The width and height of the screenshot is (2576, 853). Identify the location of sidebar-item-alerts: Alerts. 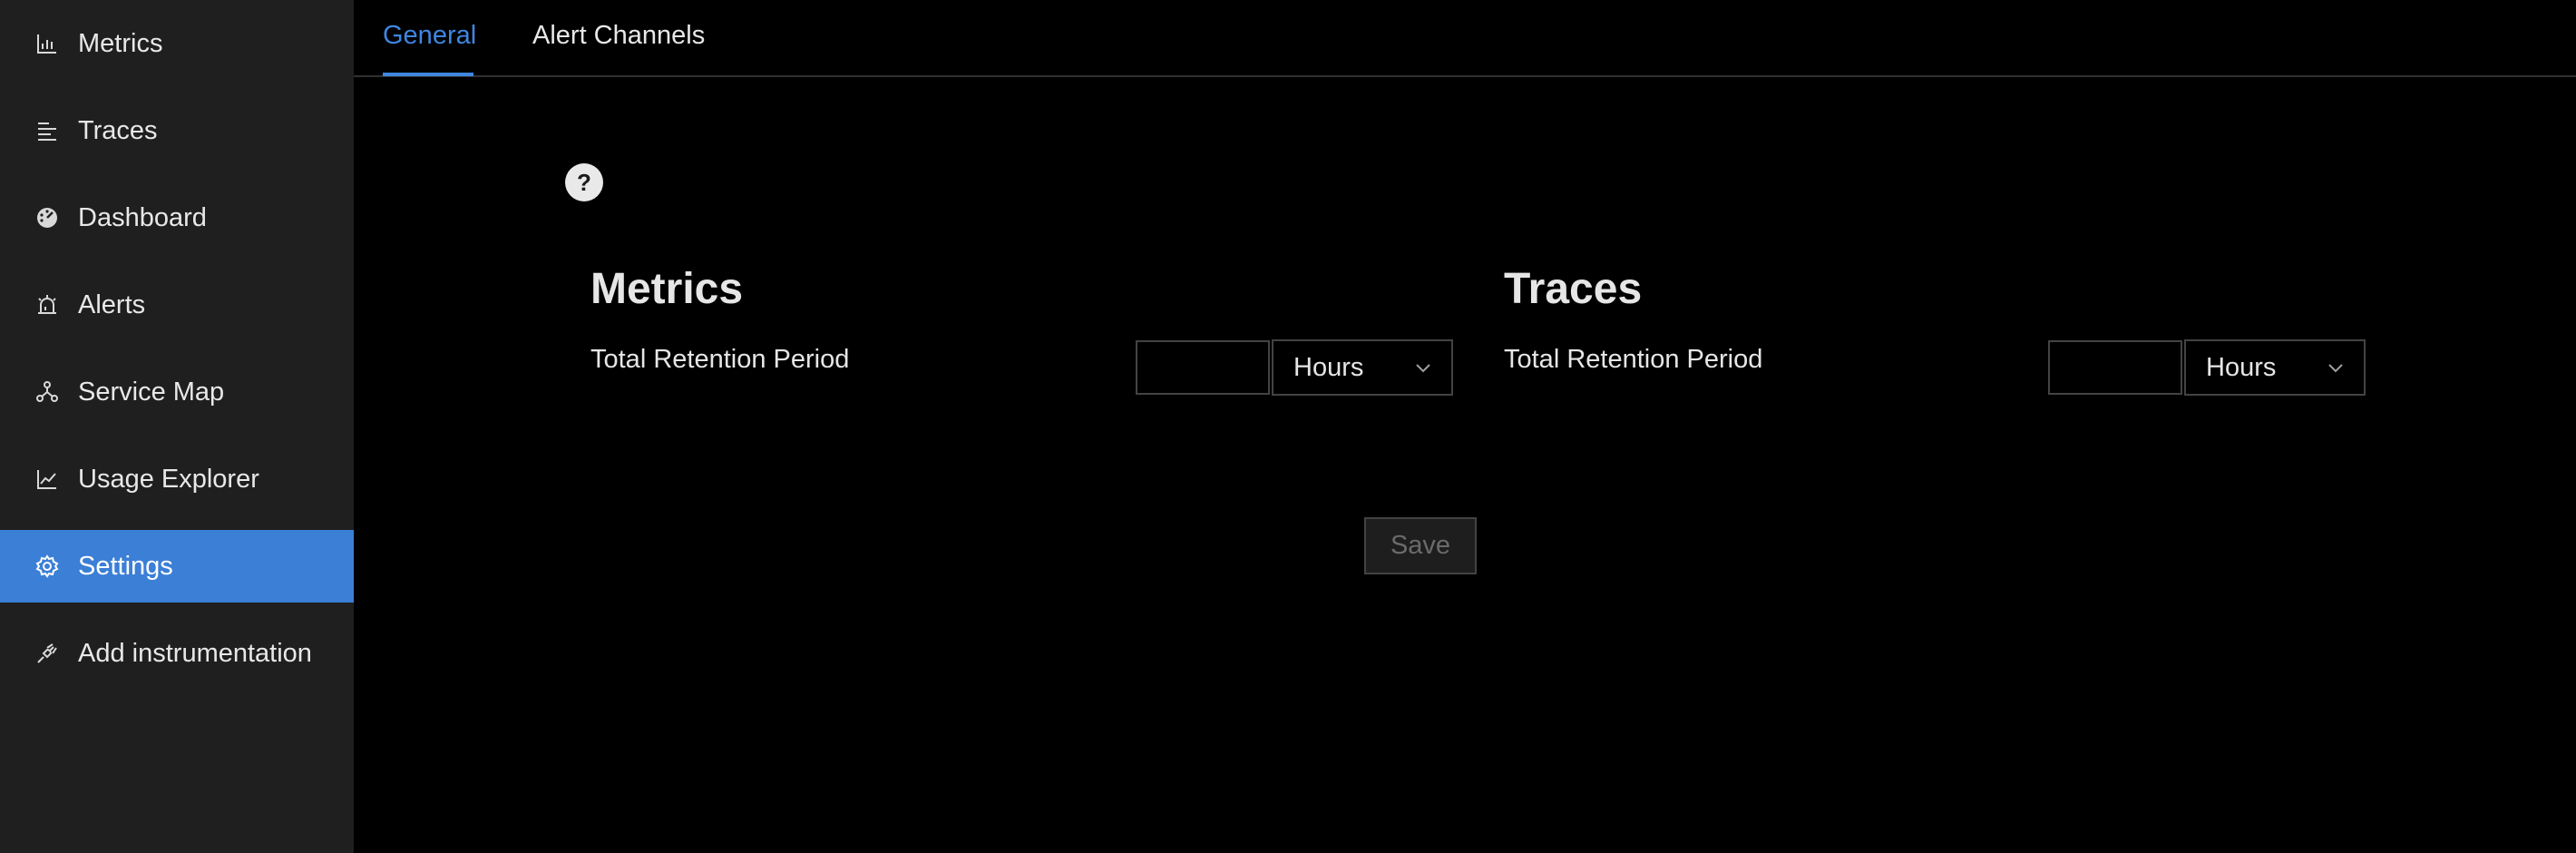
(177, 305).